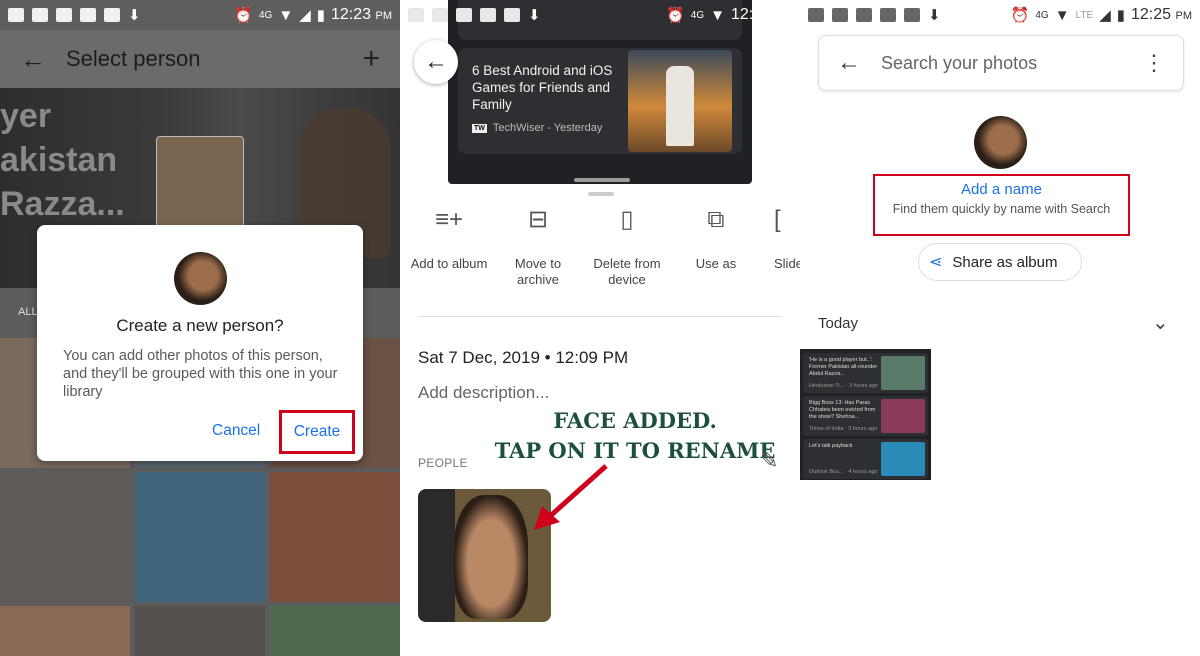 The width and height of the screenshot is (1200, 656). I want to click on search-bar: ← Search your photos ⋮, so click(1001, 63).